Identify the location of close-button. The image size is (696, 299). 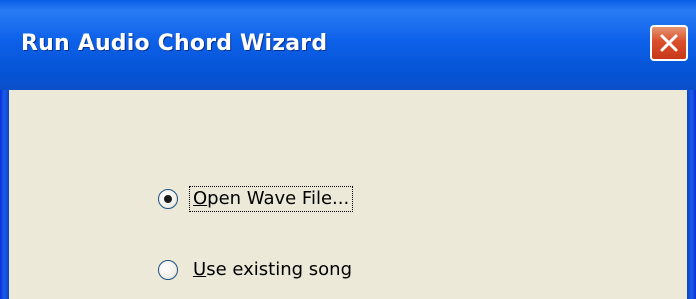
(669, 43).